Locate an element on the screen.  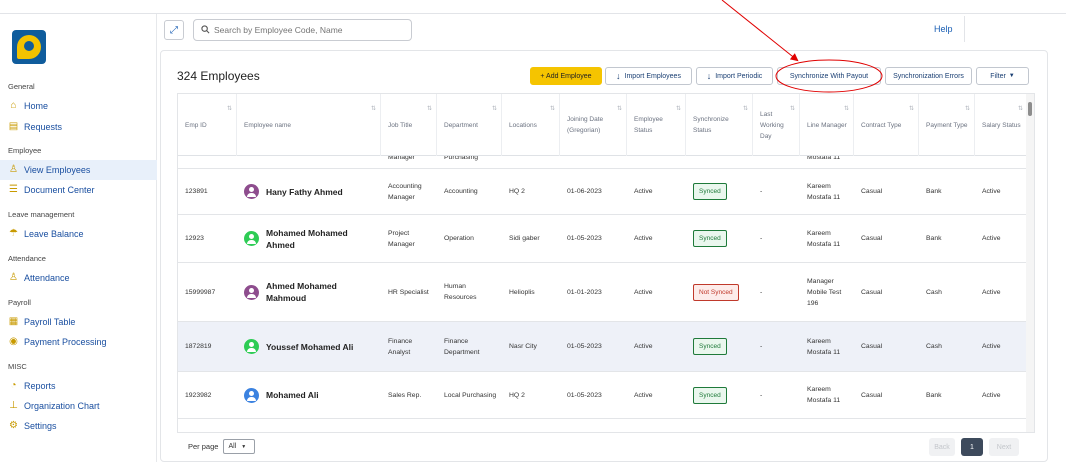
table-cell-job: Project Manager is located at coordinates (409, 238).